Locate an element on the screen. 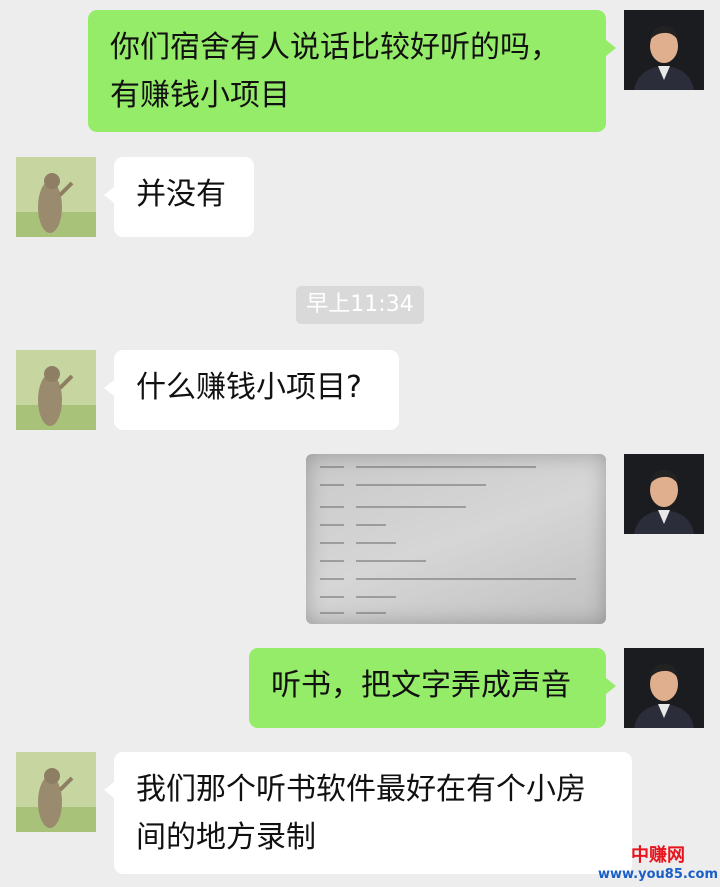  message-bubble-outgoing: 听书，把文字弄成声音 is located at coordinates (432, 688).